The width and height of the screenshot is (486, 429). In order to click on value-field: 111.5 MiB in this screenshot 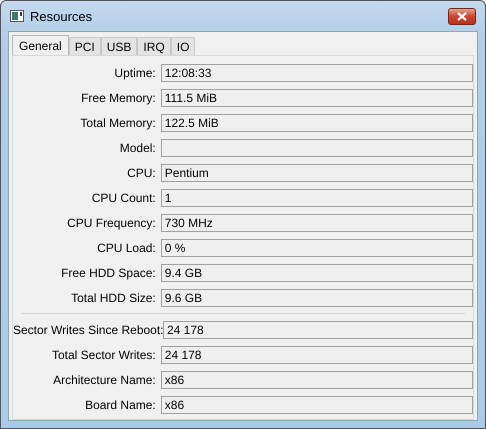, I will do `click(316, 97)`.